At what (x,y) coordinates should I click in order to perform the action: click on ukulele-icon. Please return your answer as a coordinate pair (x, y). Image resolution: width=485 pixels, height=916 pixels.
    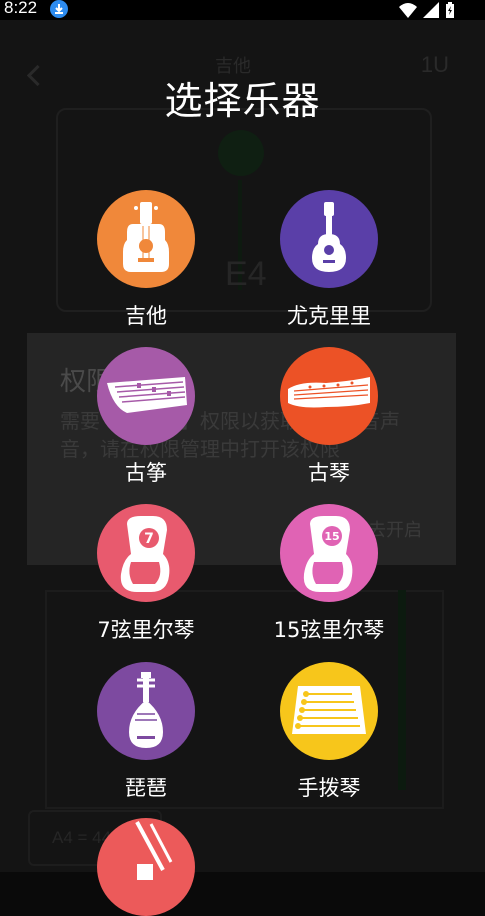
    Looking at the image, I should click on (329, 239).